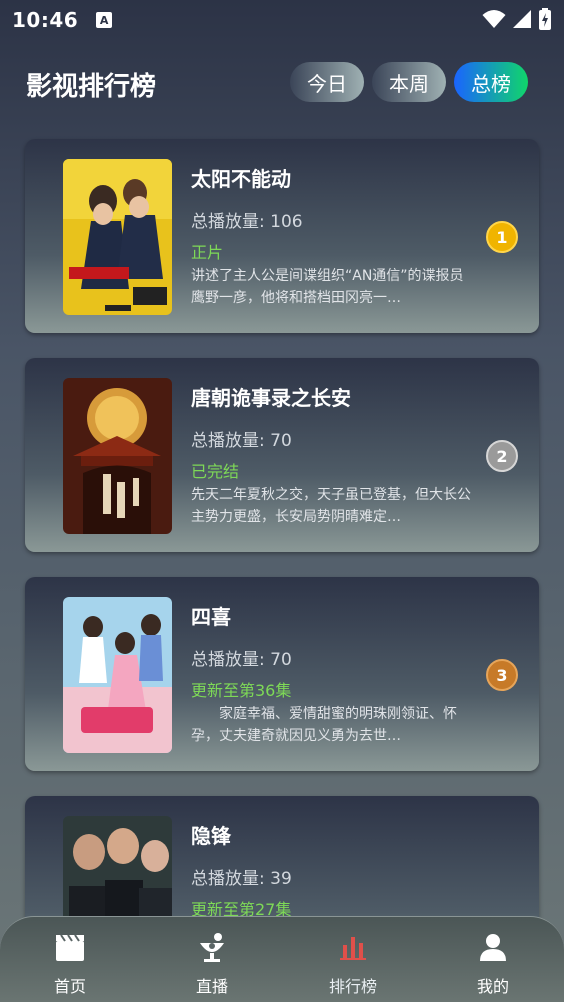 The height and width of the screenshot is (1002, 564). Describe the element at coordinates (491, 82) in the screenshot. I see `tab-all-time: 总榜` at that location.